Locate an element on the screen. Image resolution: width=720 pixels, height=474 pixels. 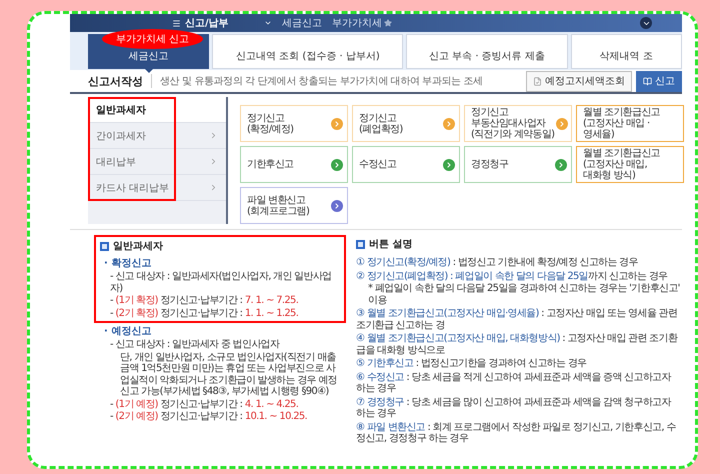
explanation-text: ⑦ 경정청구 : 당초 세금을 많이 신고하여 과세표준과 세액을 감액 청구하고자 하는 경우 is located at coordinates (514, 408).